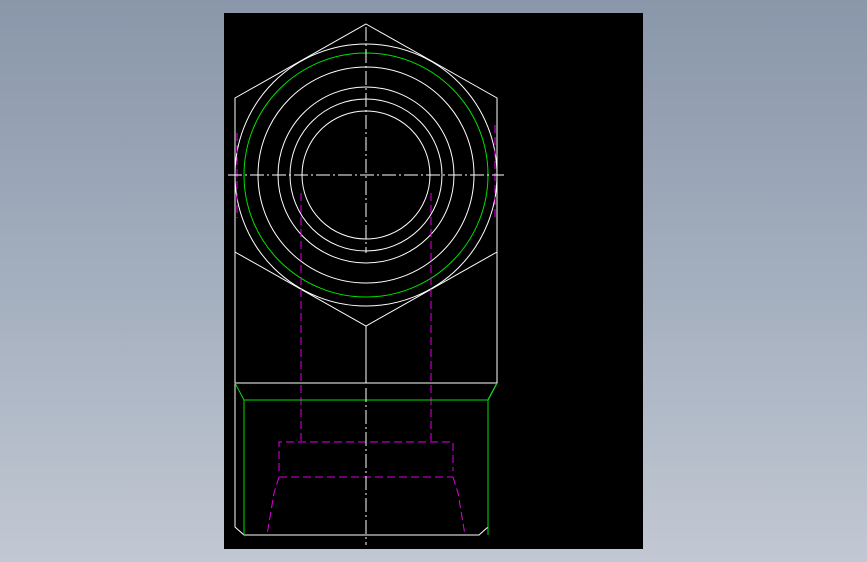  I want to click on hidden-taper-left, so click(273, 506).